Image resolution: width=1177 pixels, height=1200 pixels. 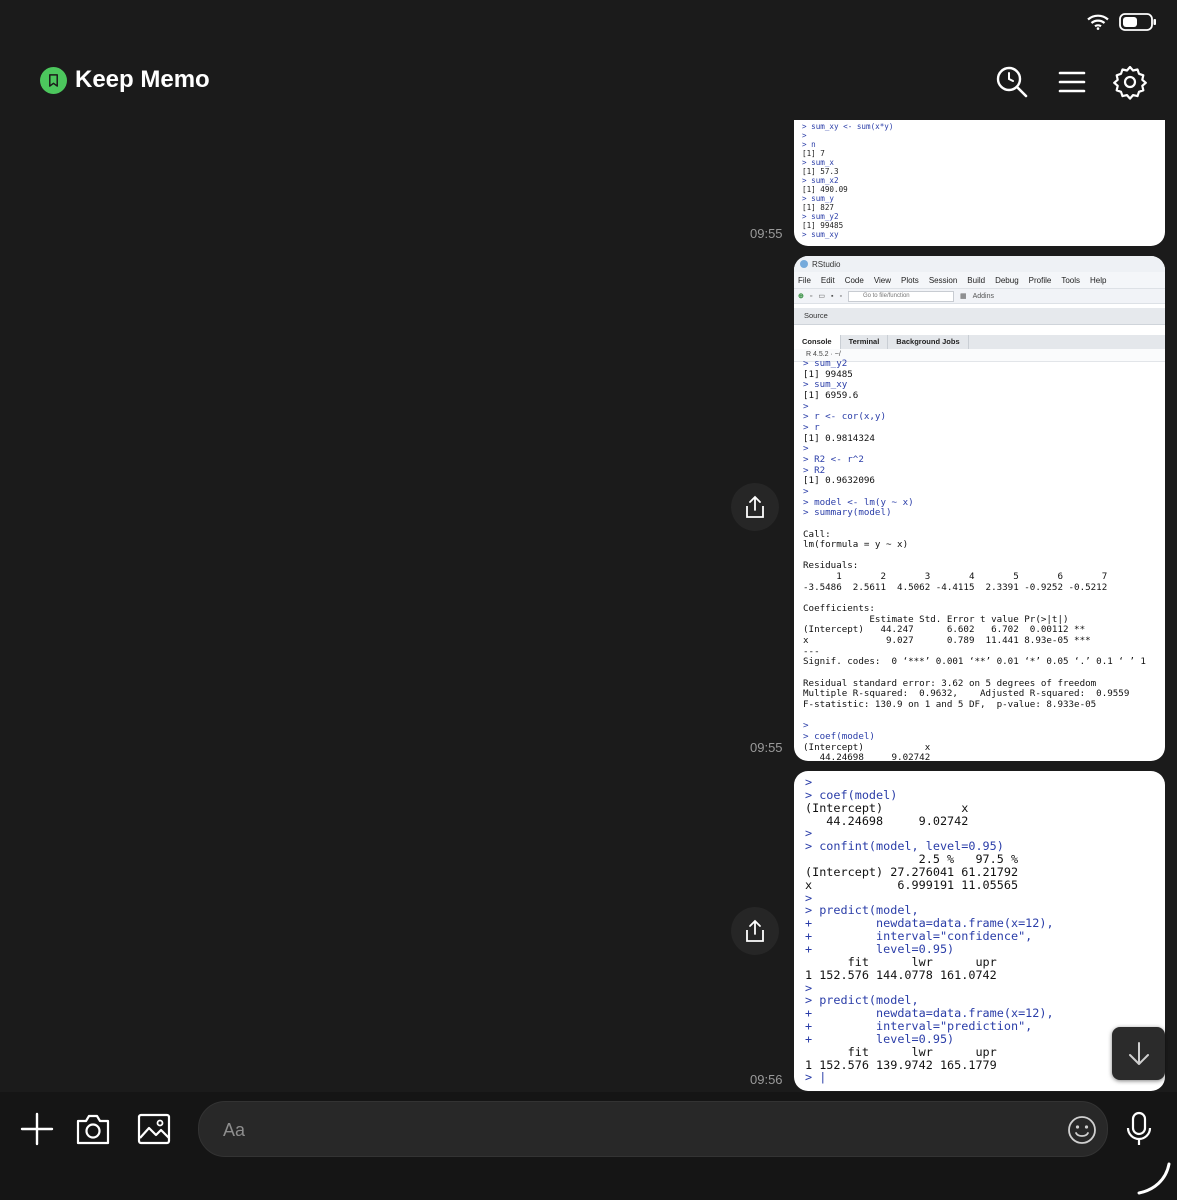 I want to click on console-line: > coef(model), so click(x=851, y=794).